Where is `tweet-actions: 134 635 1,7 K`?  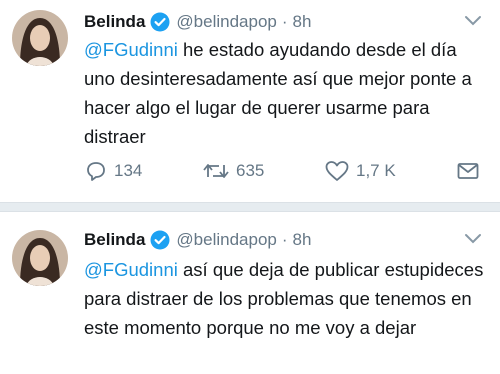
tweet-actions: 134 635 1,7 K is located at coordinates (284, 172).